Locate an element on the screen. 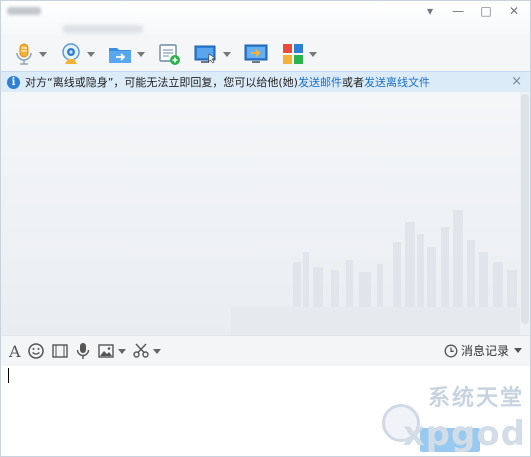 The width and height of the screenshot is (531, 457). share-screen-button is located at coordinates (256, 54).